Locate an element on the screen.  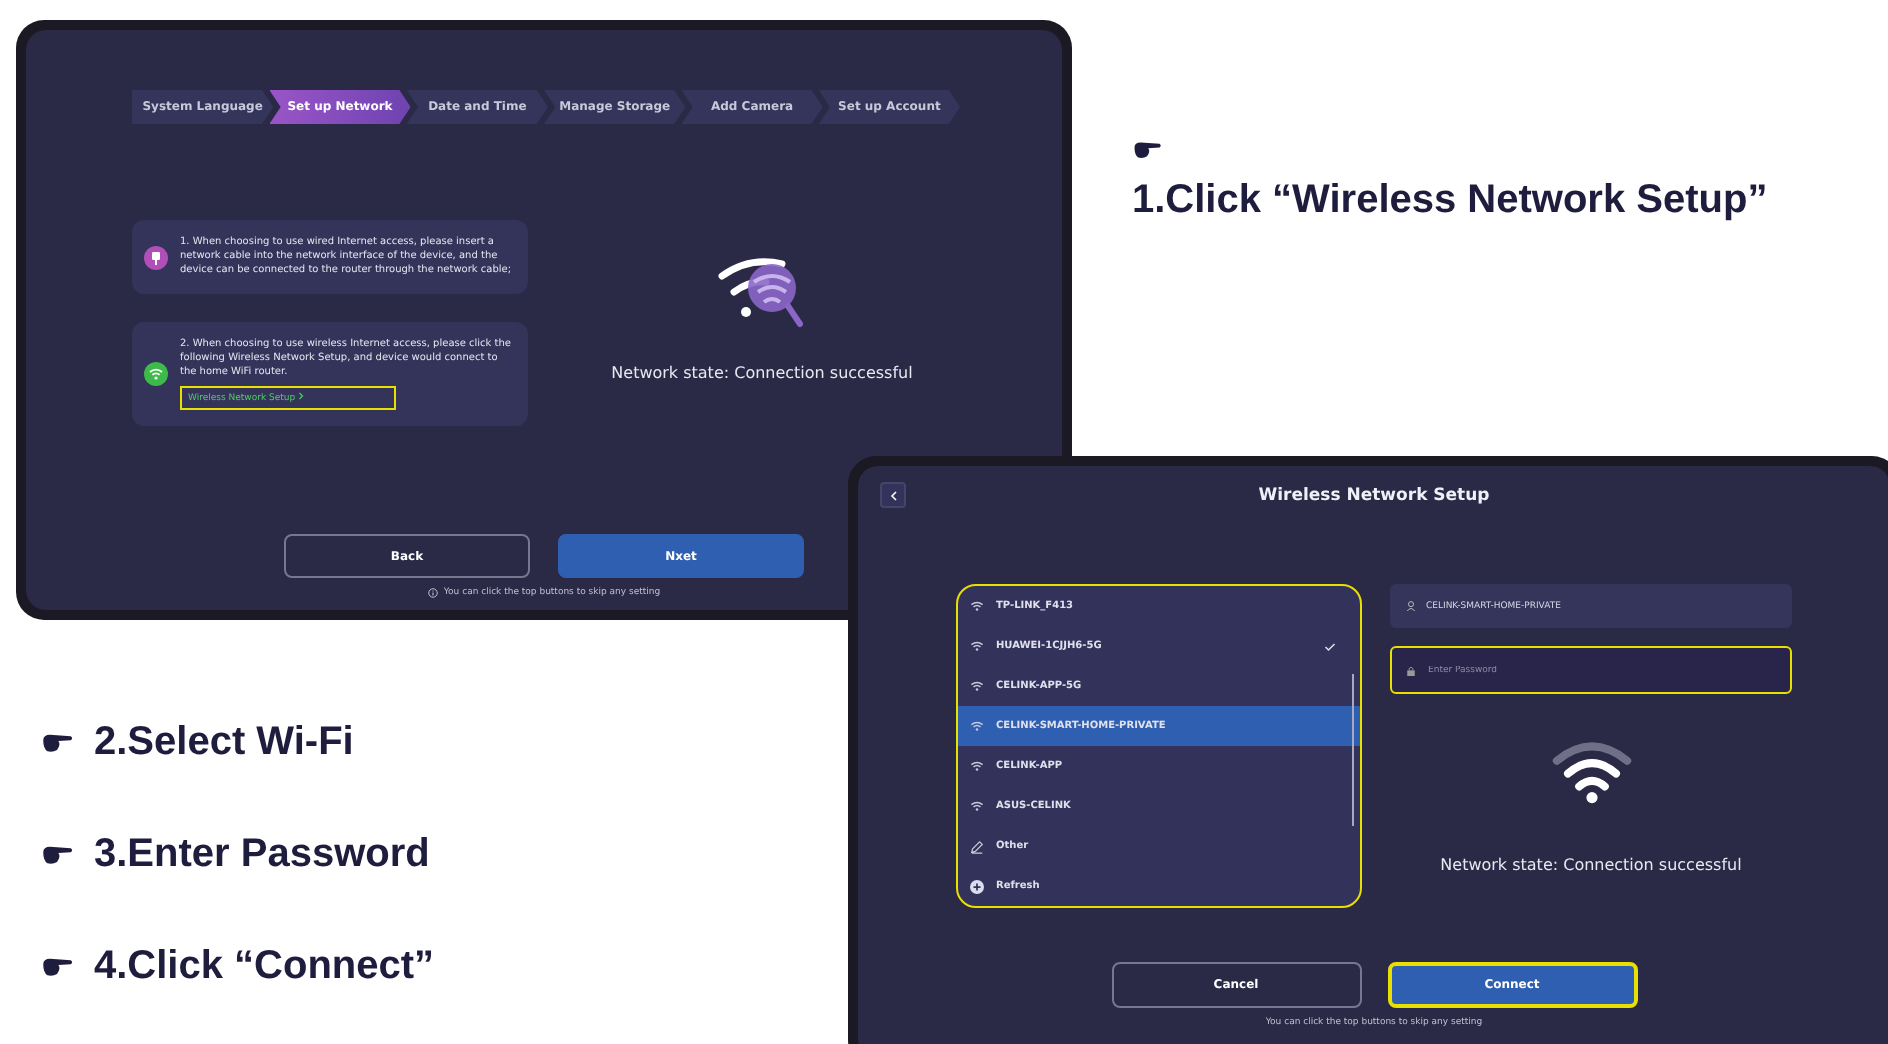
plus-circle-icon is located at coordinates (977, 886).